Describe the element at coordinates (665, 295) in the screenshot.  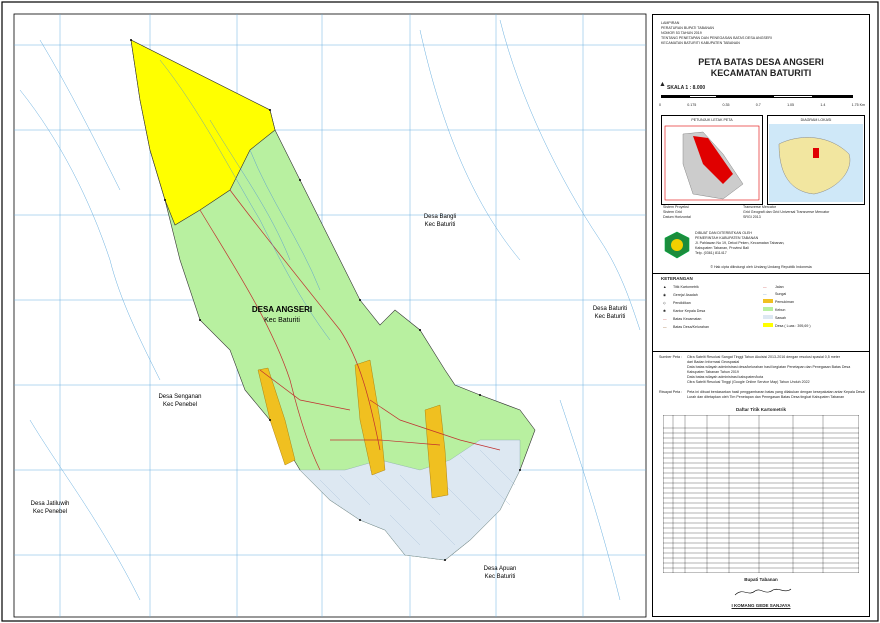
I see `temple-icon: ◉` at that location.